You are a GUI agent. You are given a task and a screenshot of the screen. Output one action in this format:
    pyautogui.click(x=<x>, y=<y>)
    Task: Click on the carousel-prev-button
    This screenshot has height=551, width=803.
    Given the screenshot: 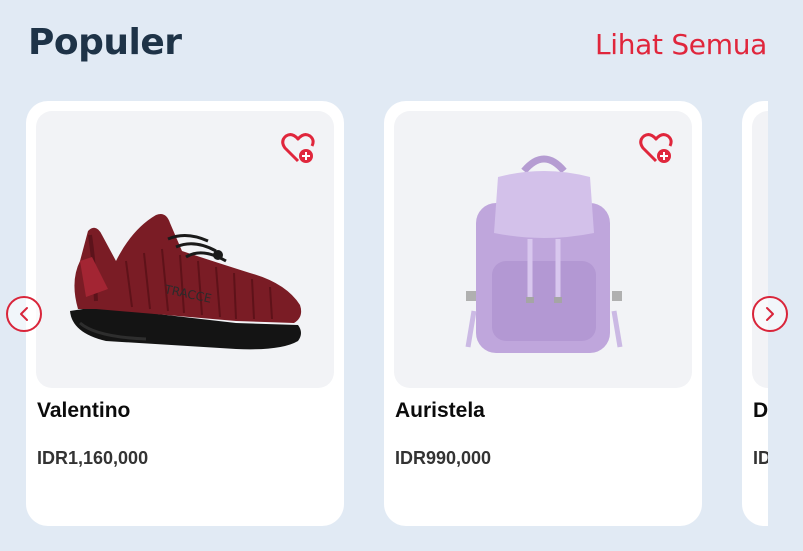 What is the action you would take?
    pyautogui.click(x=24, y=314)
    